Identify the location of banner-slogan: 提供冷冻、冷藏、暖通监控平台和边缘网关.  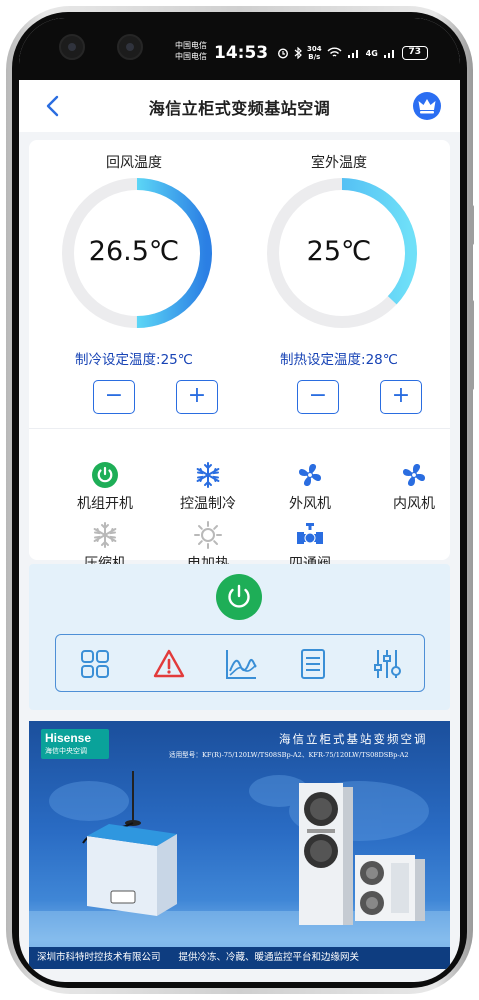
(269, 957).